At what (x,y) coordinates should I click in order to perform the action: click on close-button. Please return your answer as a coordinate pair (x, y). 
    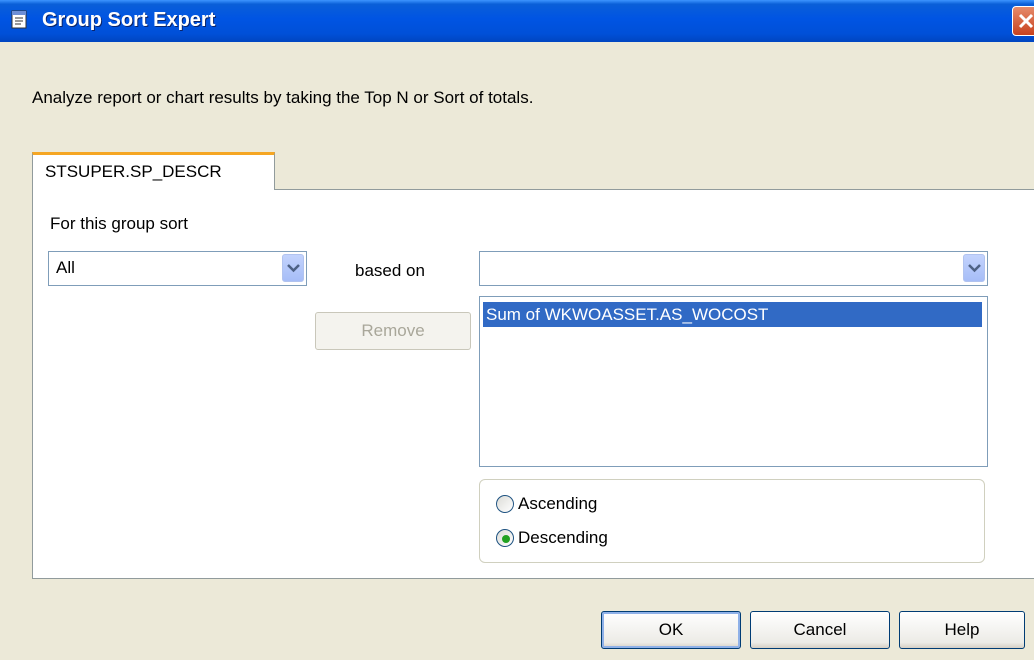
    Looking at the image, I should click on (1023, 21).